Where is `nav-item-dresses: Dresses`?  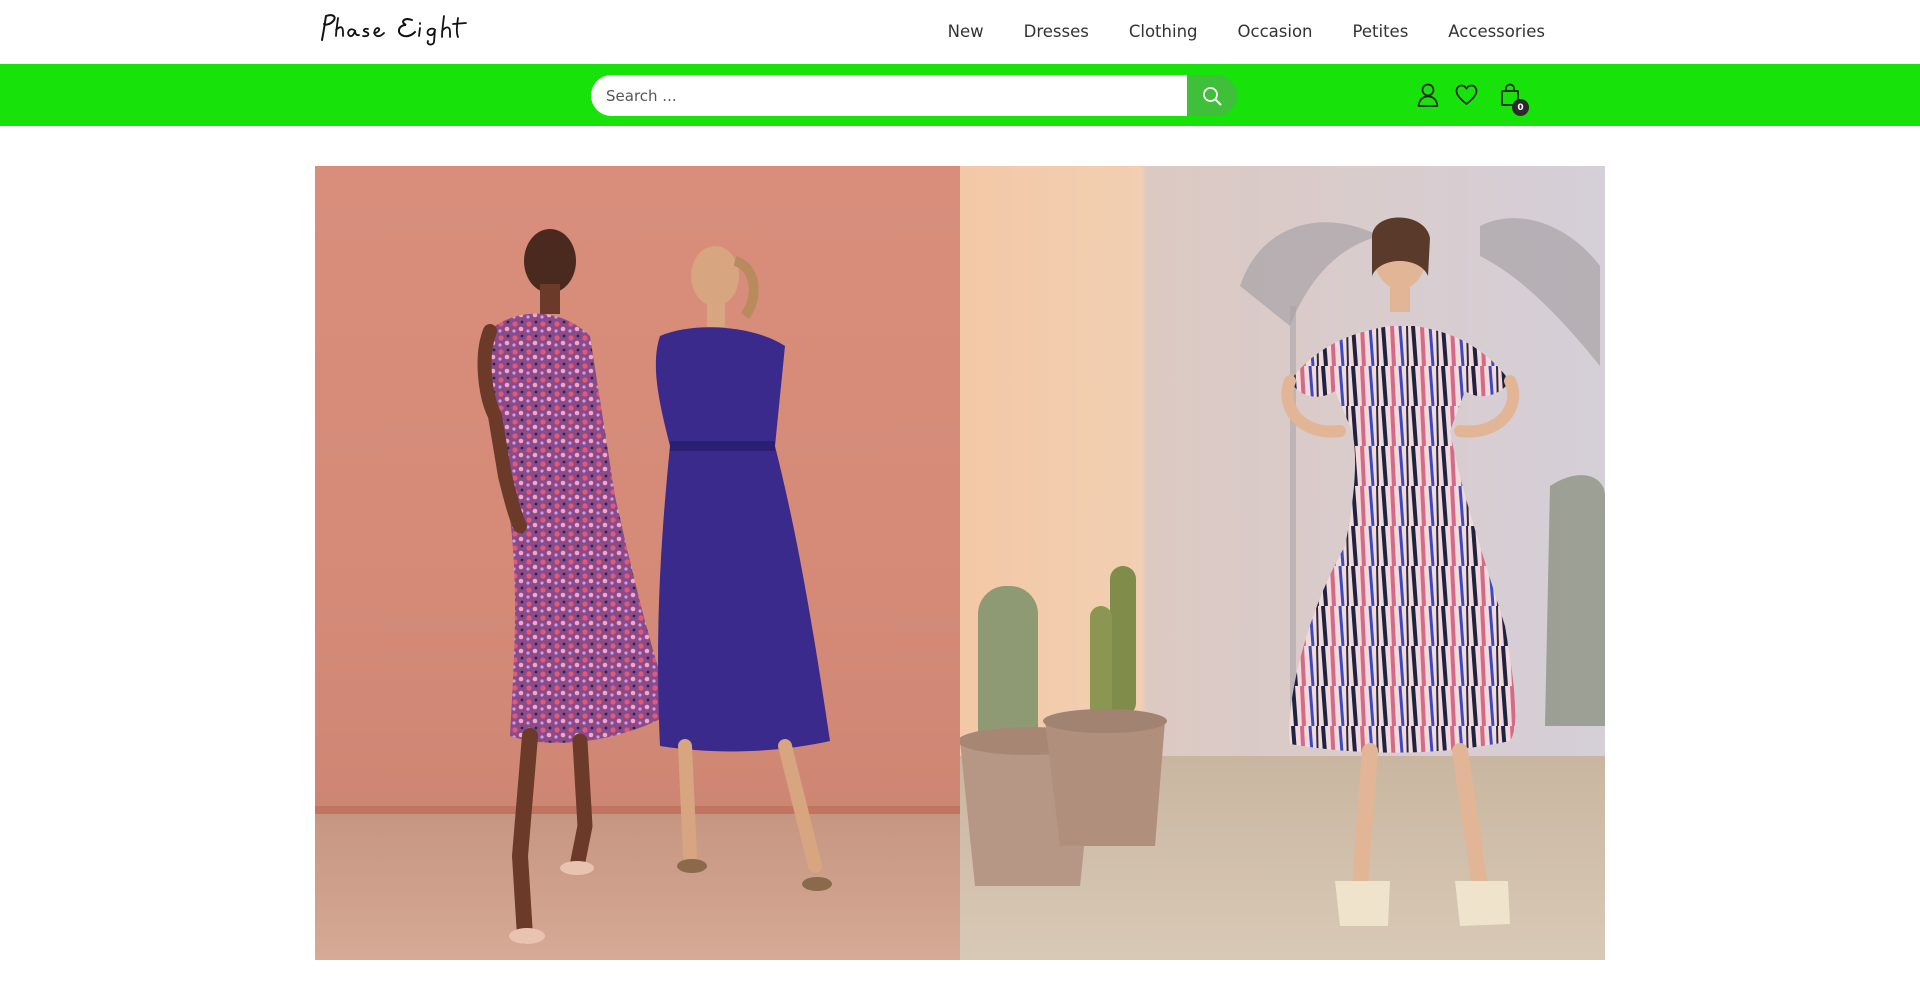
nav-item-dresses: Dresses is located at coordinates (1056, 32).